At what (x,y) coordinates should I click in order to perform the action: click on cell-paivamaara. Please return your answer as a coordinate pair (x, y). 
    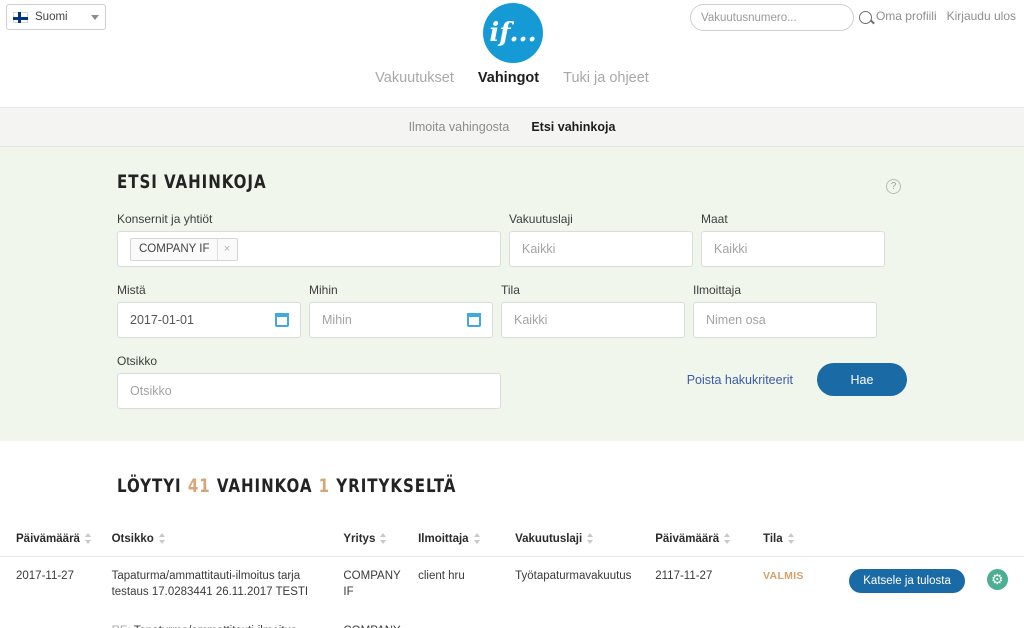
    Looking at the image, I should click on (53, 620).